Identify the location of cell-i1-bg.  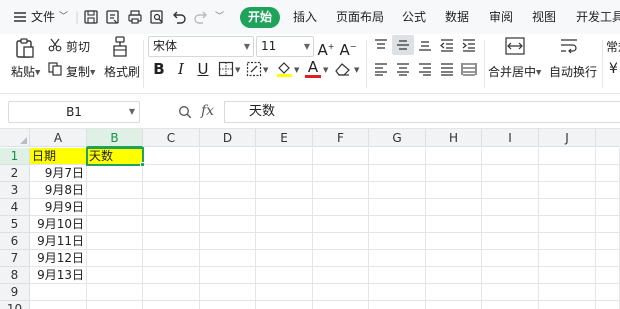
(510, 156).